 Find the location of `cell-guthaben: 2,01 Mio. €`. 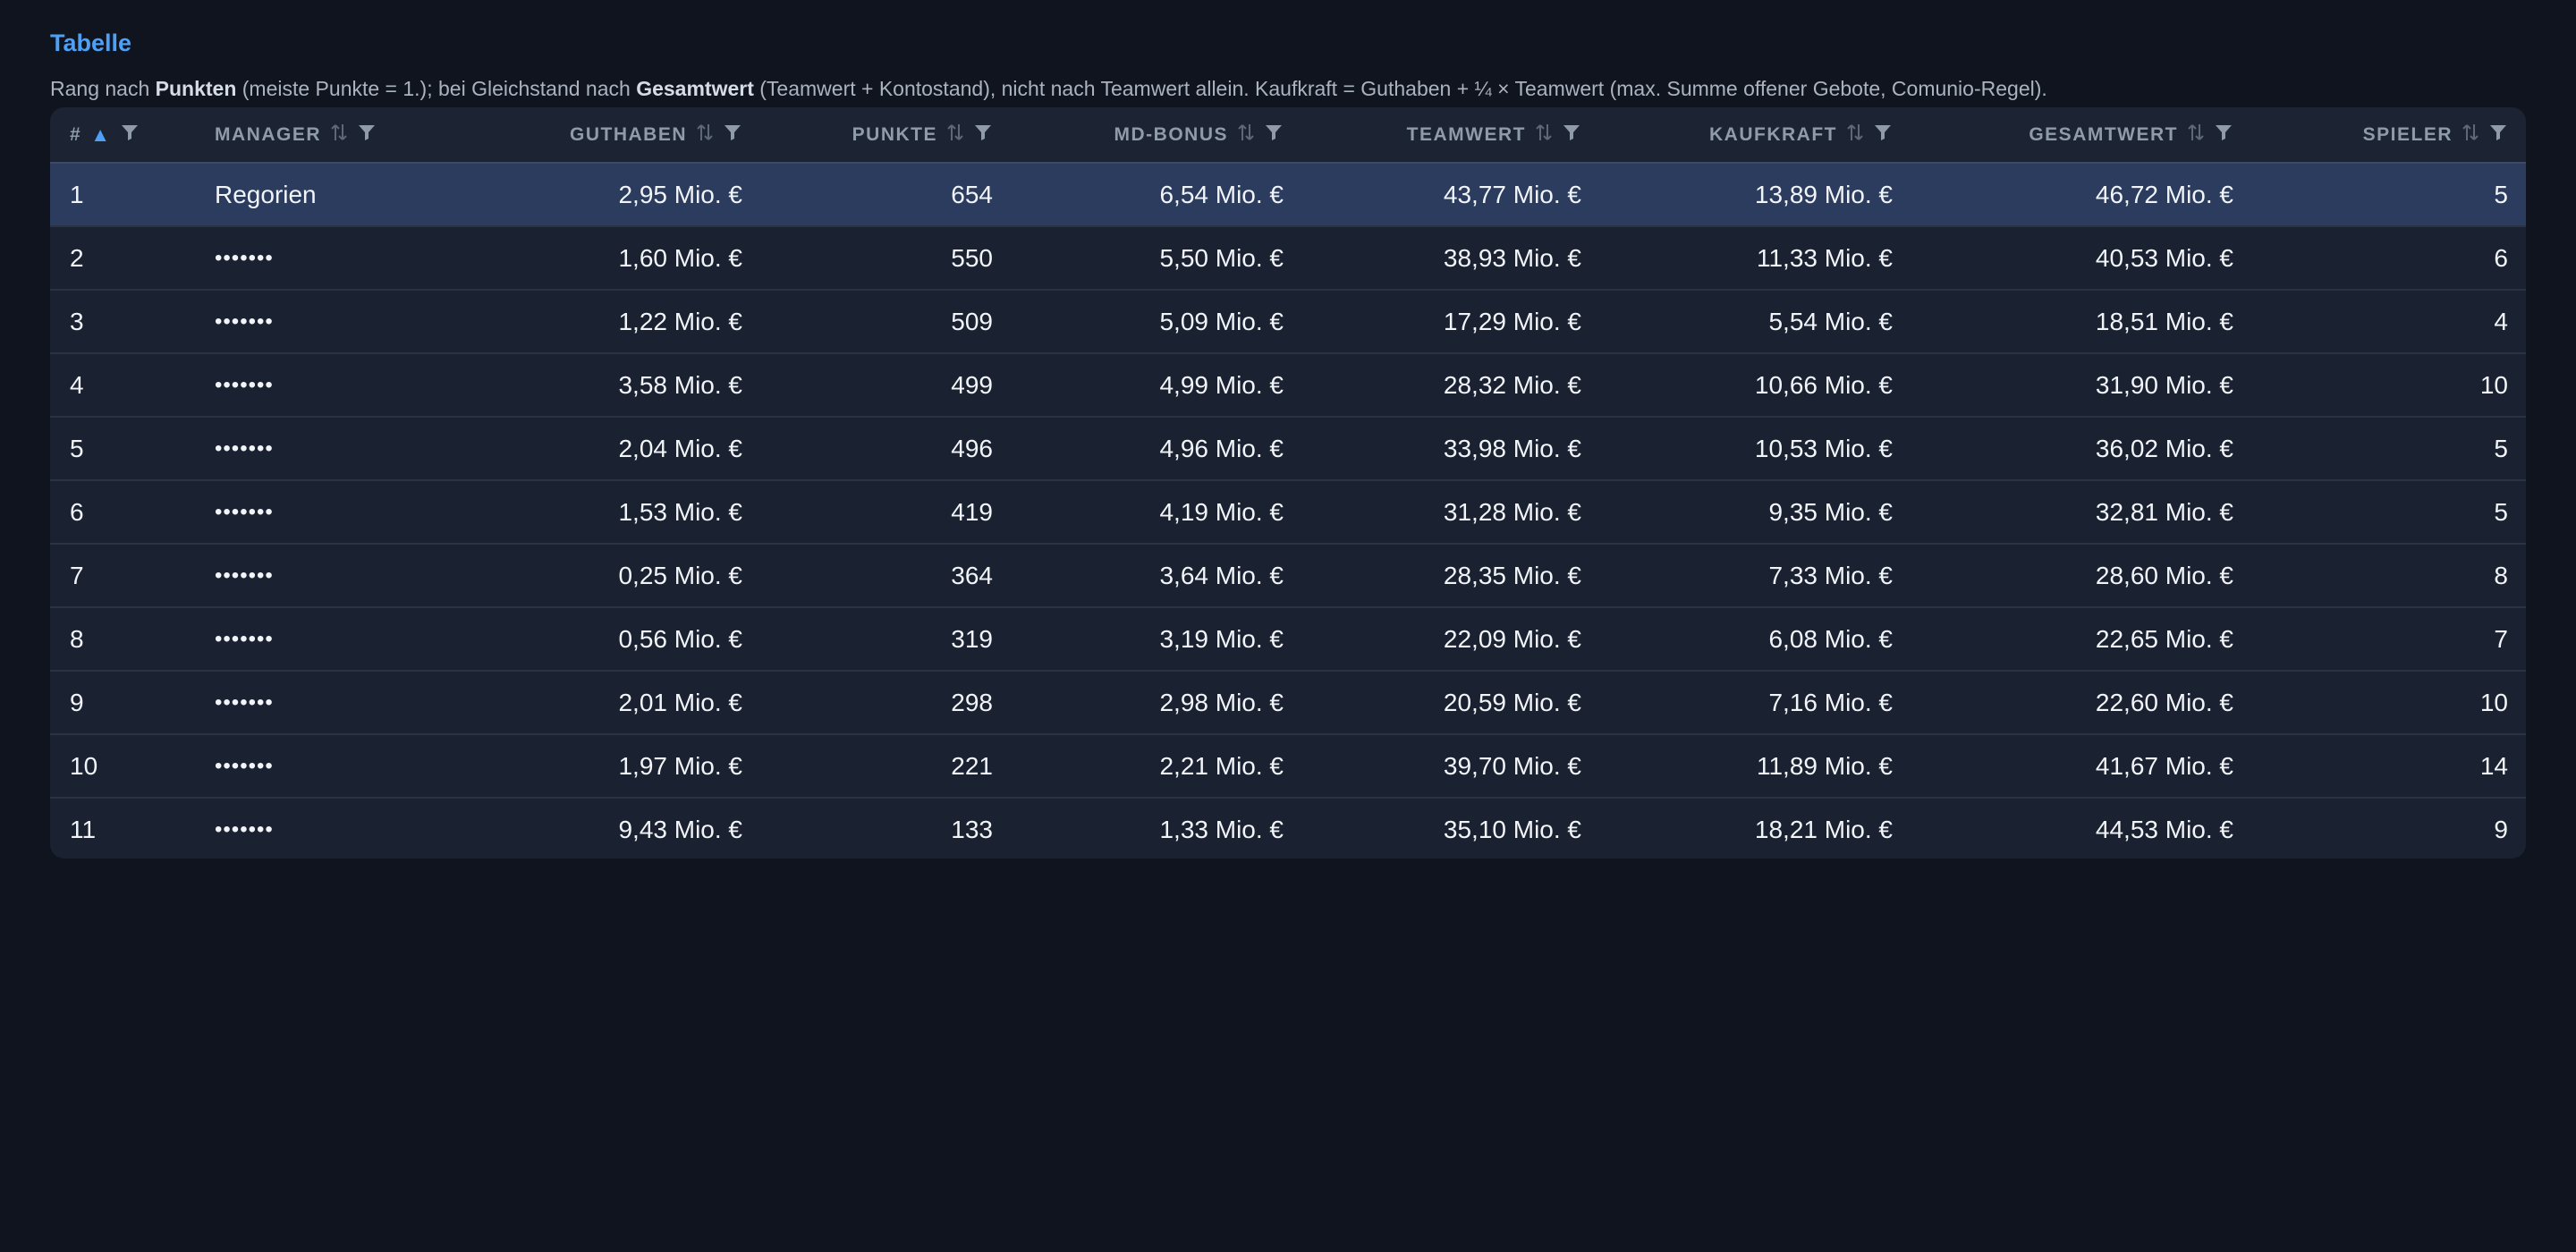

cell-guthaben: 2,01 Mio. € is located at coordinates (680, 702).